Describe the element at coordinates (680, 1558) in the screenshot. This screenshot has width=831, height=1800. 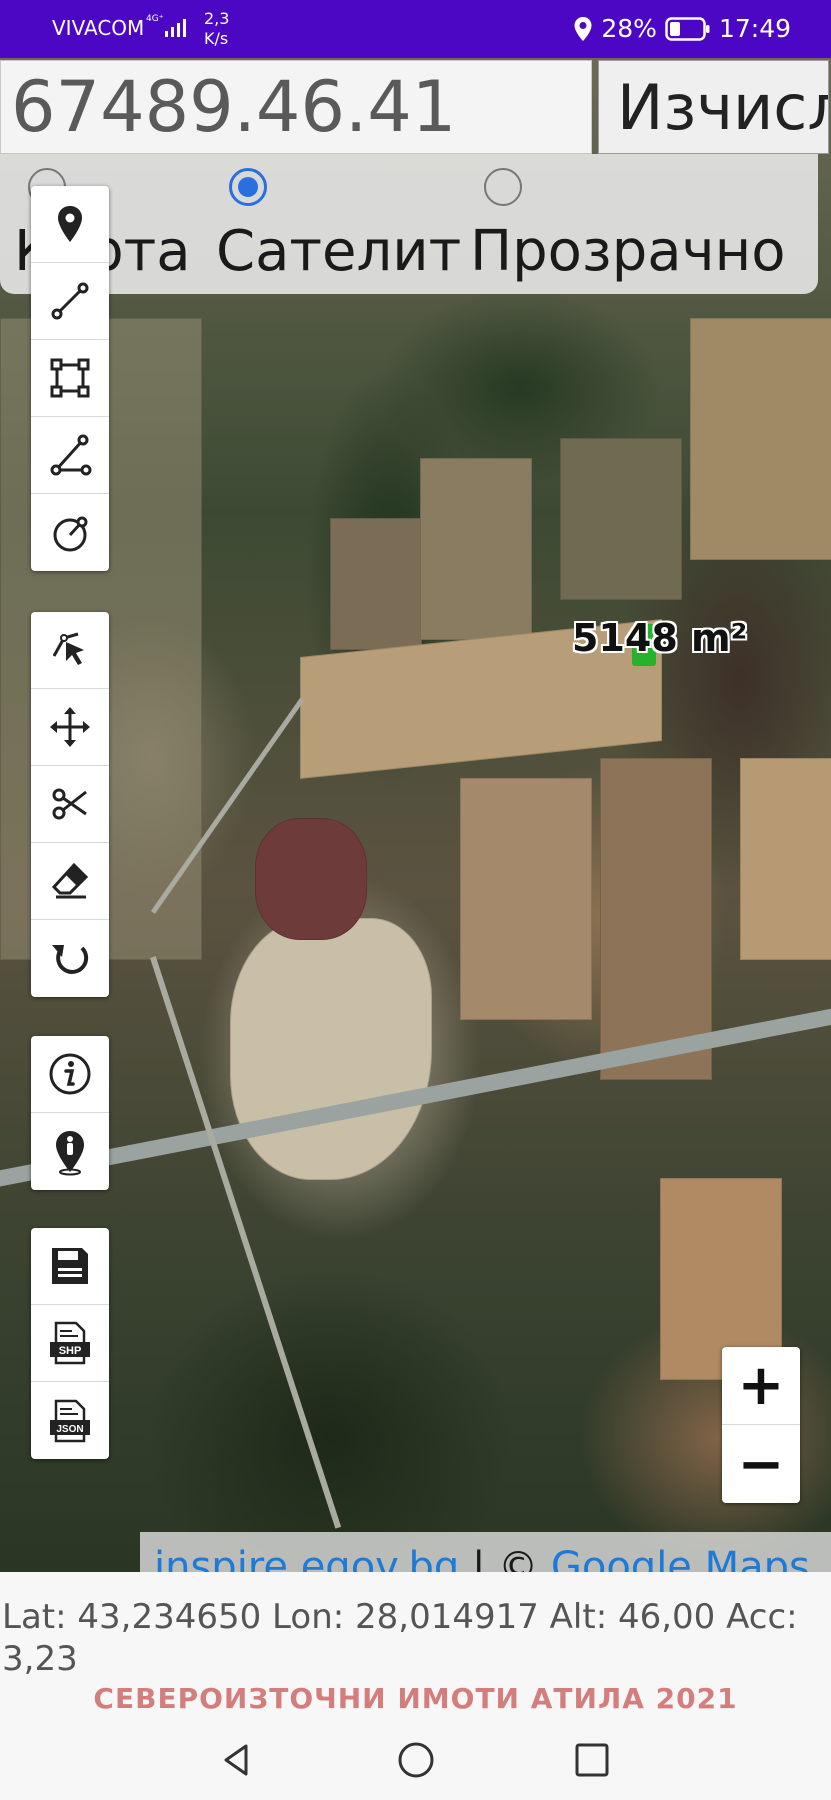
I see `attribution-link-google: Google Maps` at that location.